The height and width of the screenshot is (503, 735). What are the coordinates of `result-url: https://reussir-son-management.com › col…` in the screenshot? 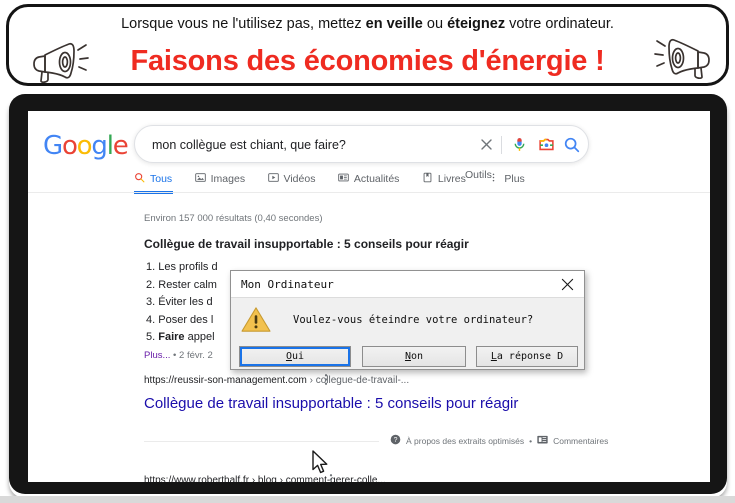 It's located at (276, 380).